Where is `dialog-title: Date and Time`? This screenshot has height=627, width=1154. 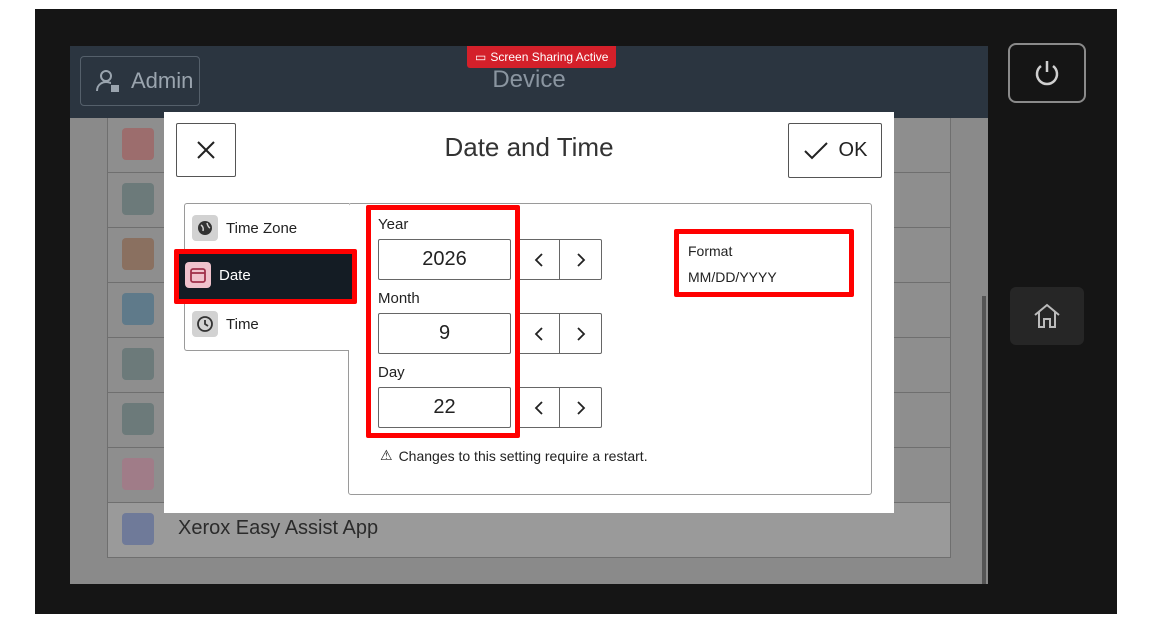
dialog-title: Date and Time is located at coordinates (529, 147).